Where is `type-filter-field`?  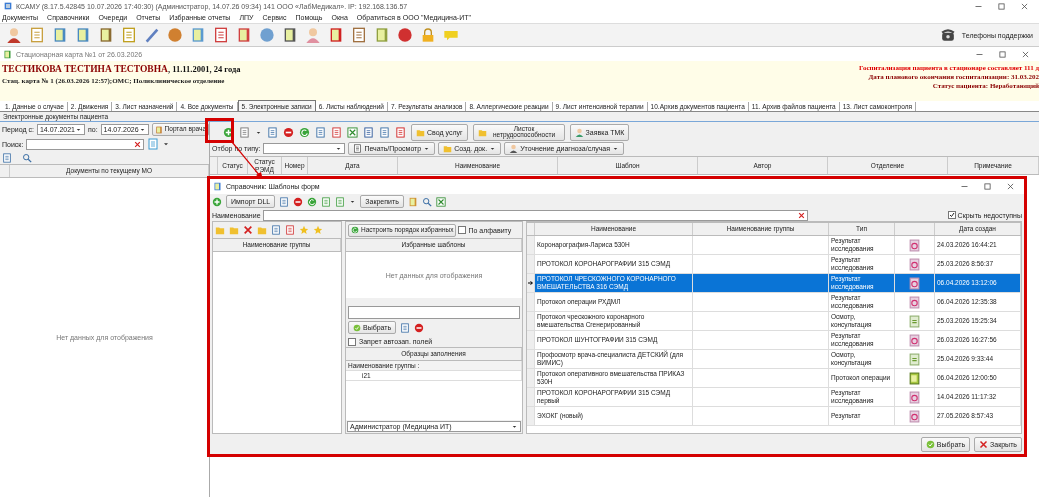 type-filter-field is located at coordinates (304, 148).